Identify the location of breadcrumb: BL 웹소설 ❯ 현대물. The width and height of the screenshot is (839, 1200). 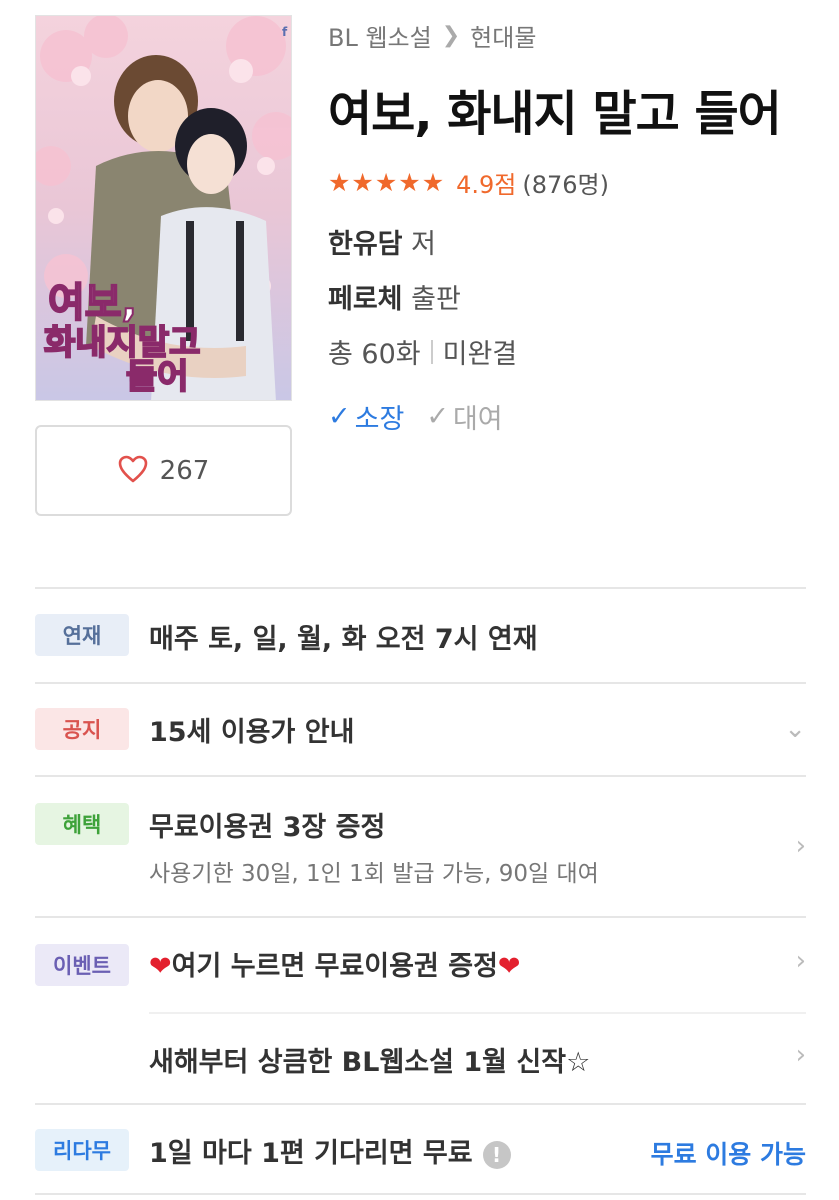
(432, 35).